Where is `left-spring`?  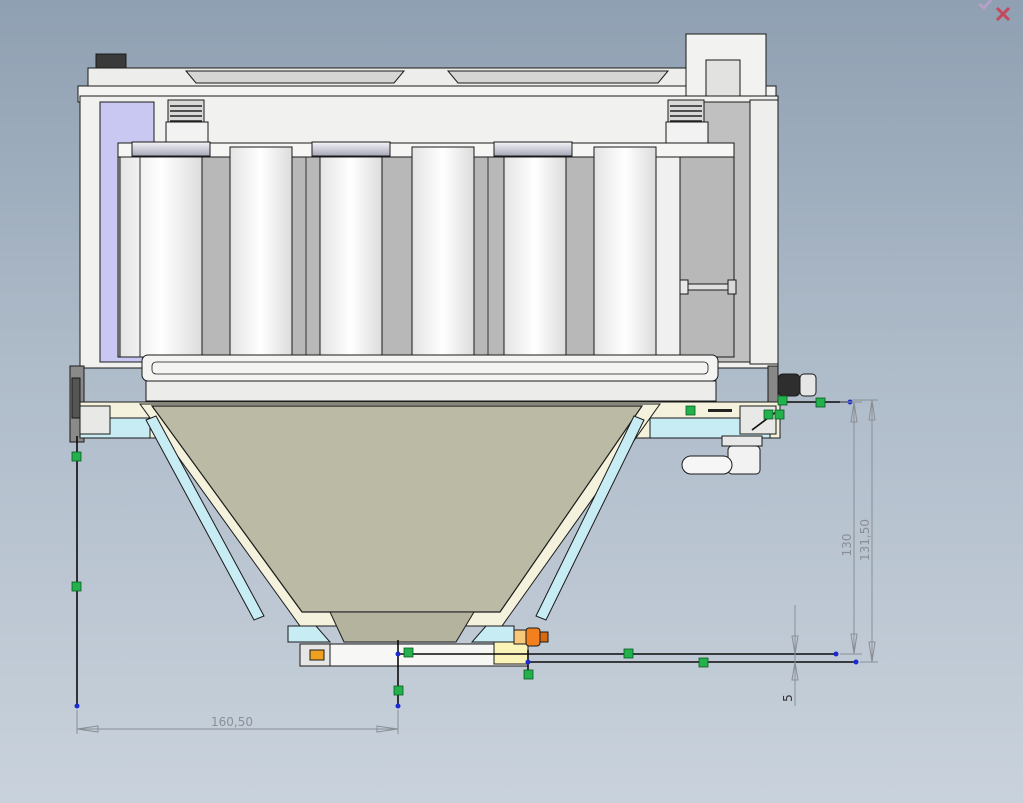 left-spring is located at coordinates (187, 122).